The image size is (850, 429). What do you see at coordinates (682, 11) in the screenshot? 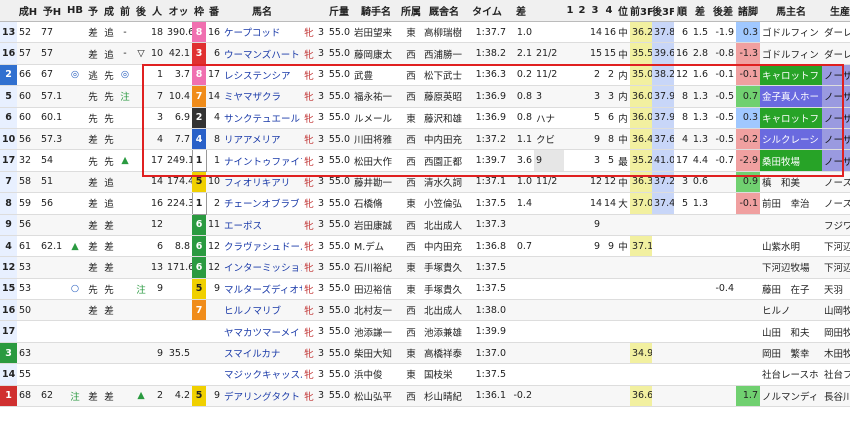
I see `col-rank: 順` at bounding box center [682, 11].